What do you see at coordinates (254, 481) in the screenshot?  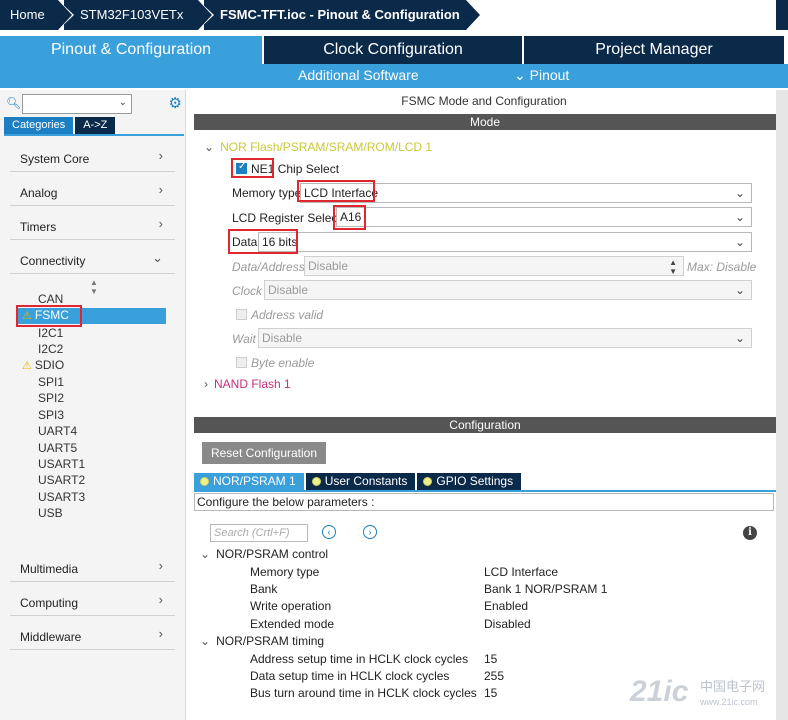 I see `tab-label: NOR/PSRAM 1` at bounding box center [254, 481].